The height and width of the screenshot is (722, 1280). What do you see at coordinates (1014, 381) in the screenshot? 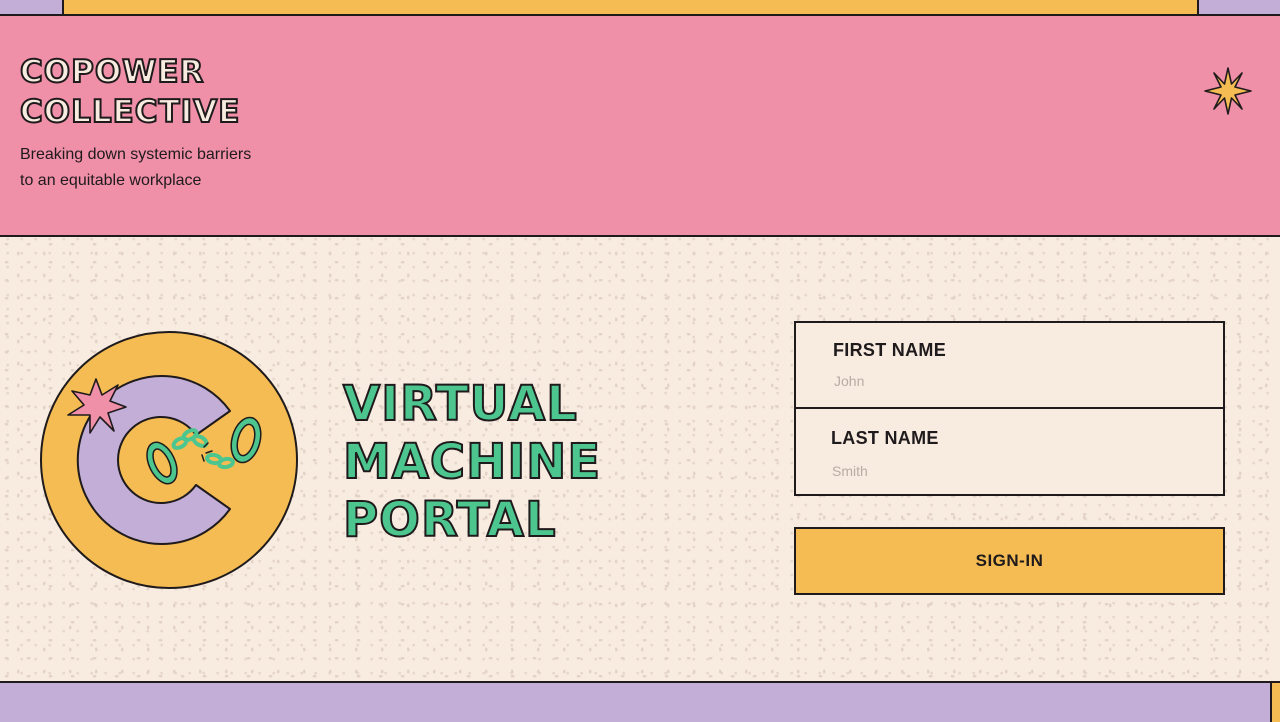
I see `first-name-input` at bounding box center [1014, 381].